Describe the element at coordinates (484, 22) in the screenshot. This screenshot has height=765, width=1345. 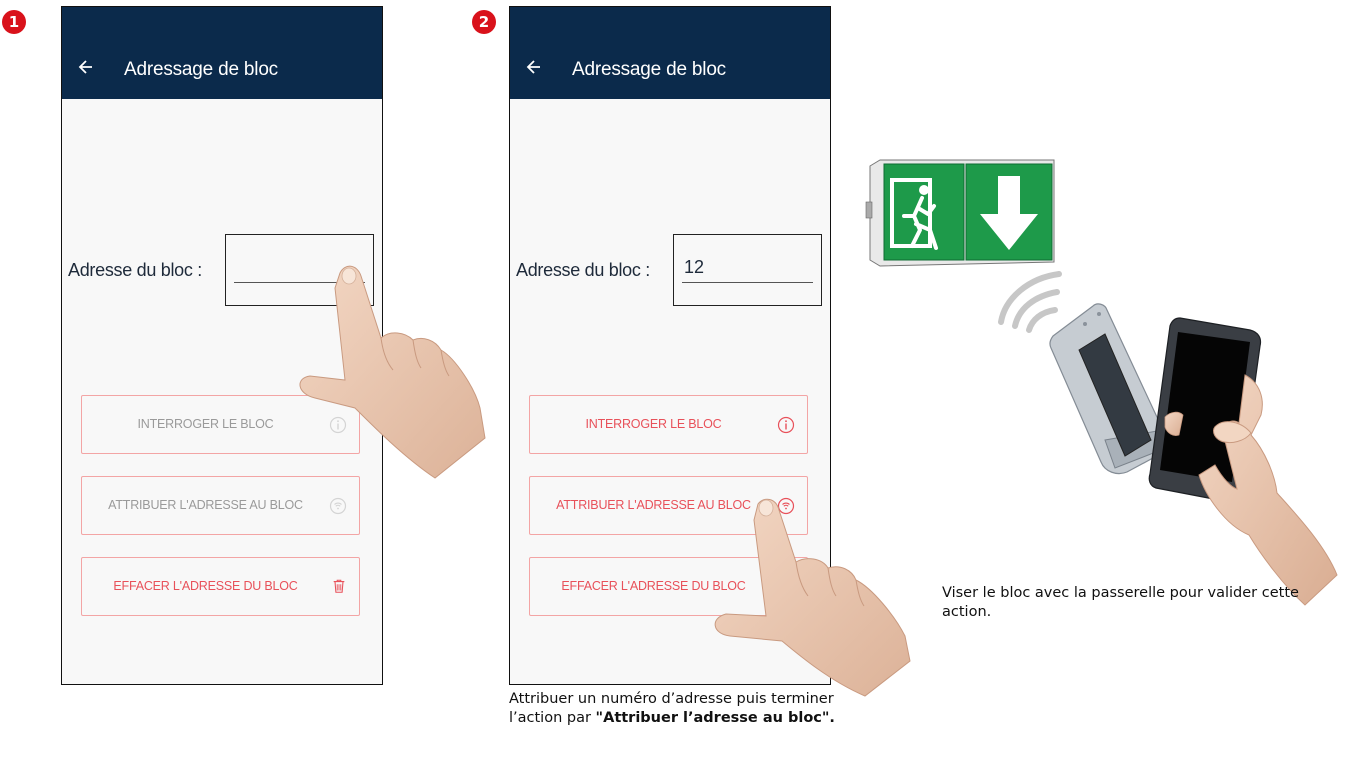
I see `step-2-badge: 2` at that location.